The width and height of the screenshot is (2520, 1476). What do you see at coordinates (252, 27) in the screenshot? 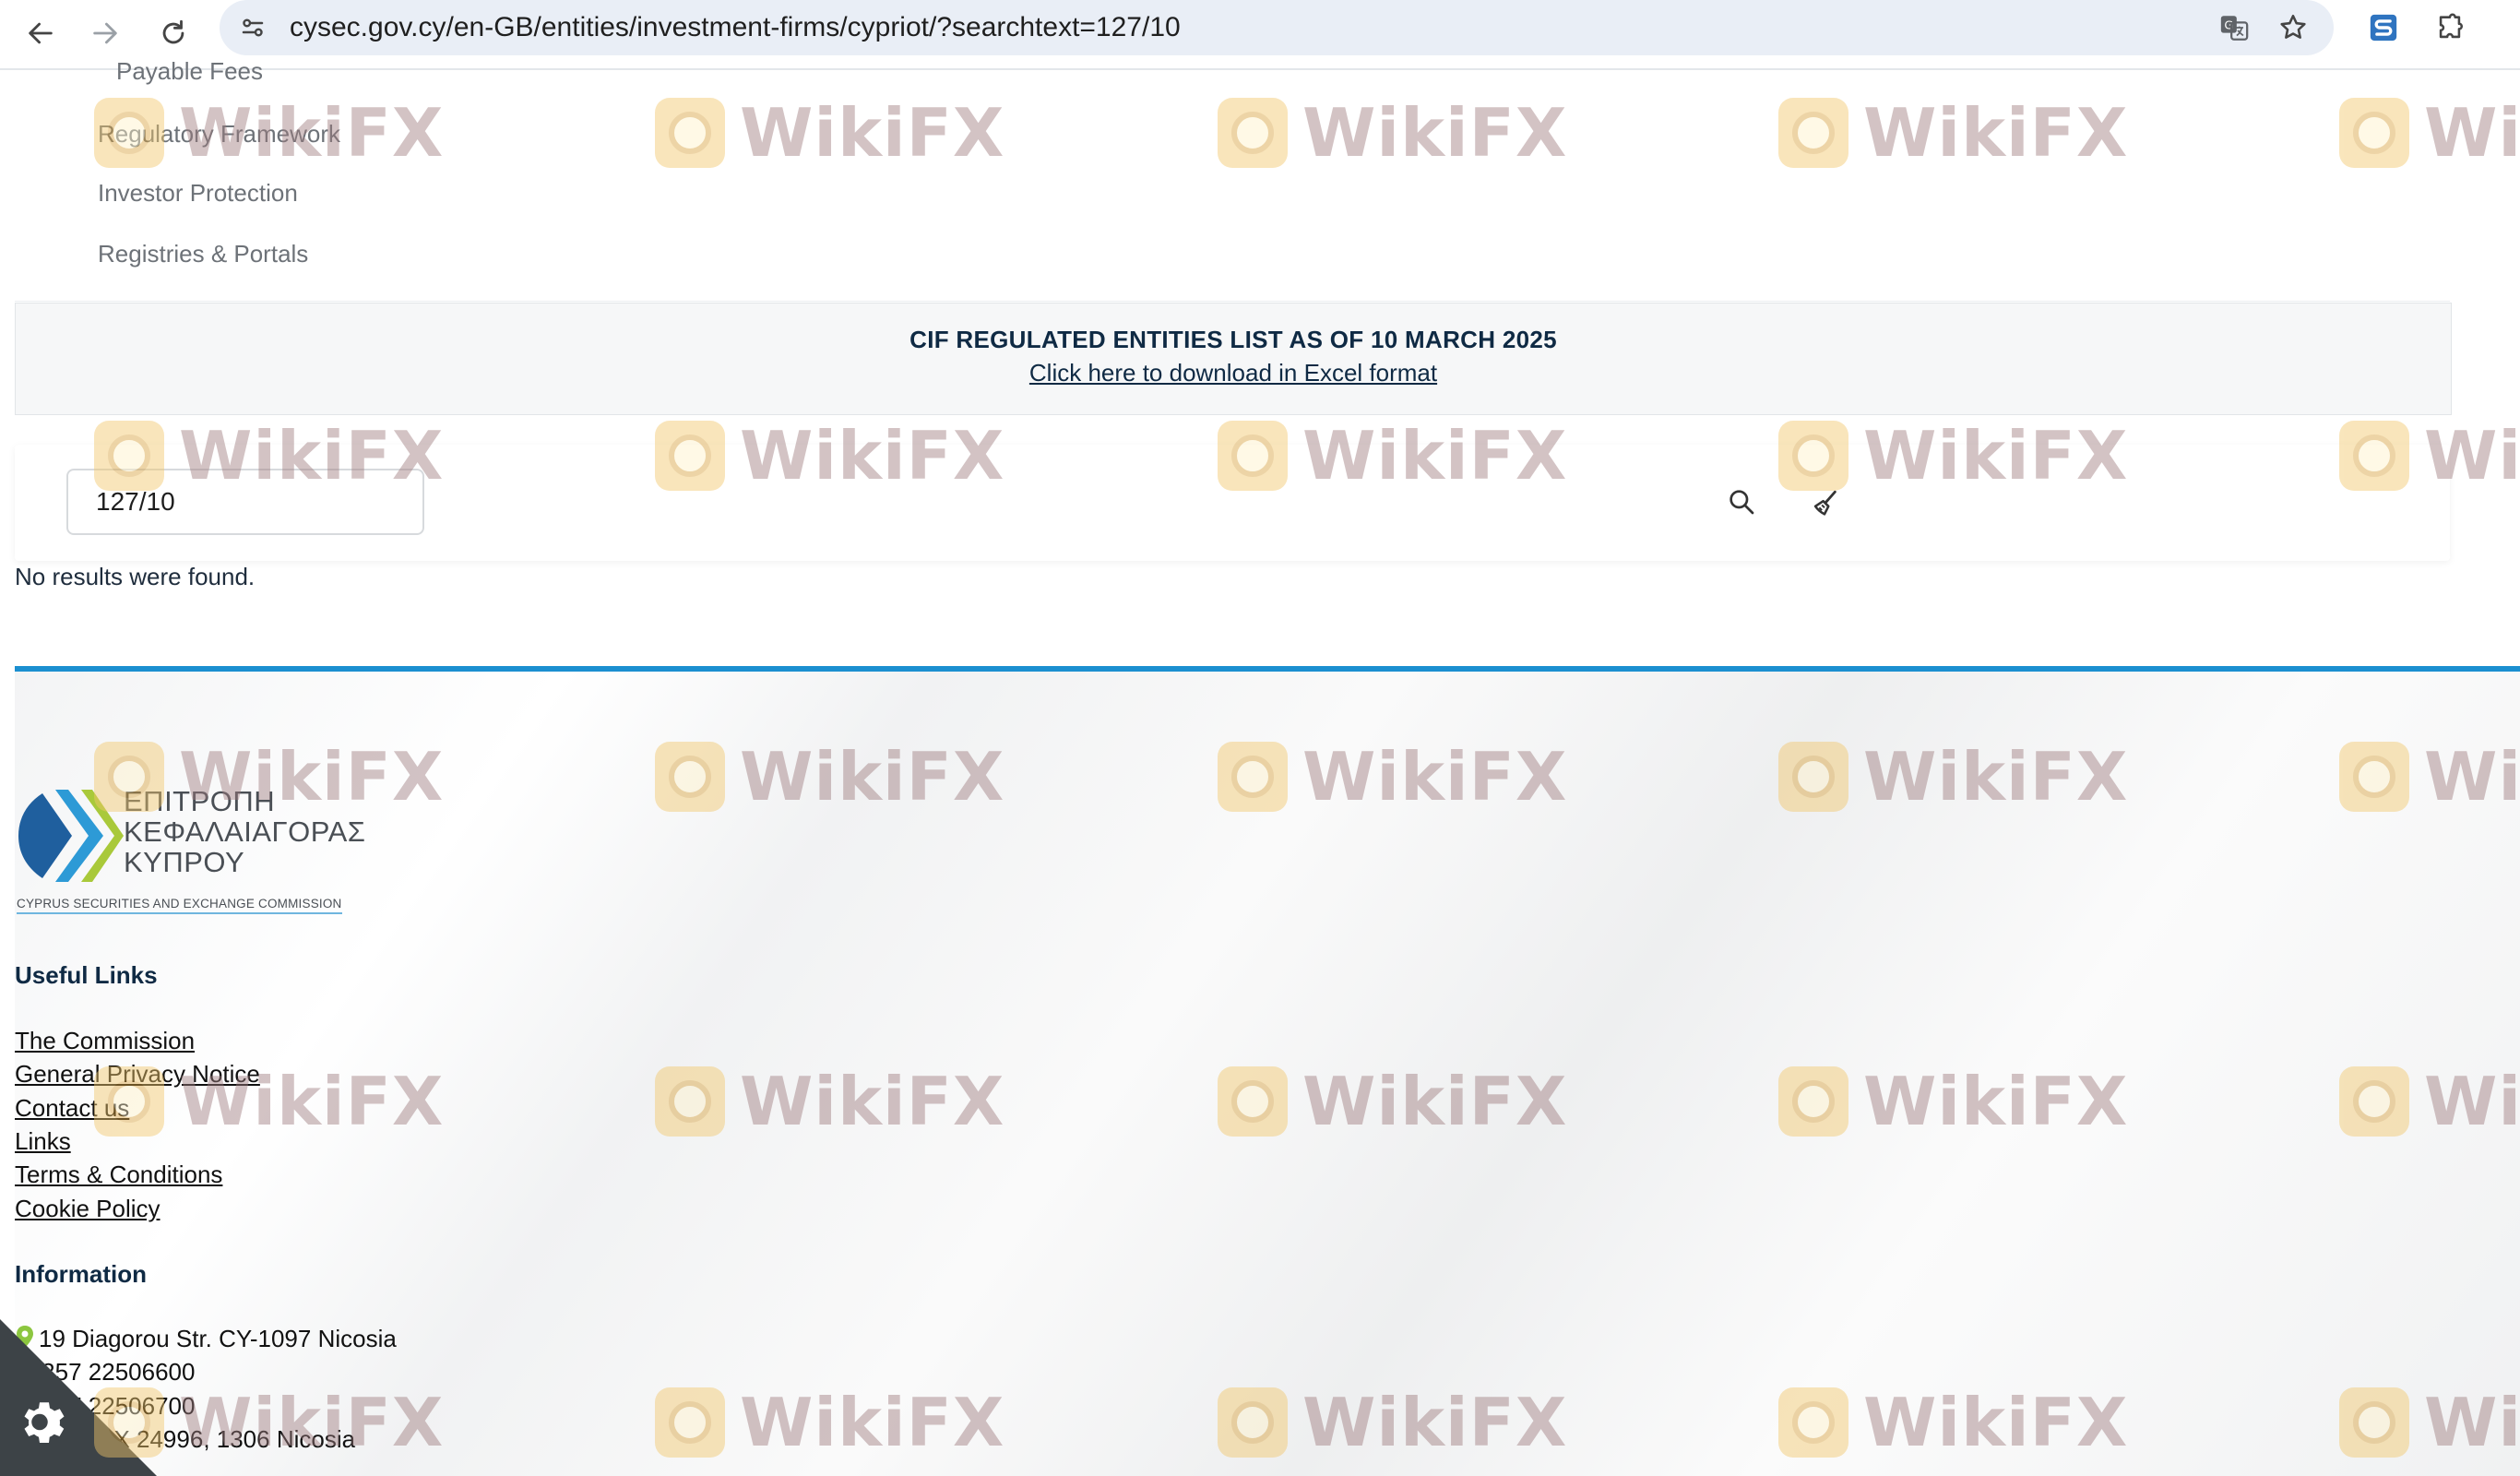
I see `site-info-icon` at bounding box center [252, 27].